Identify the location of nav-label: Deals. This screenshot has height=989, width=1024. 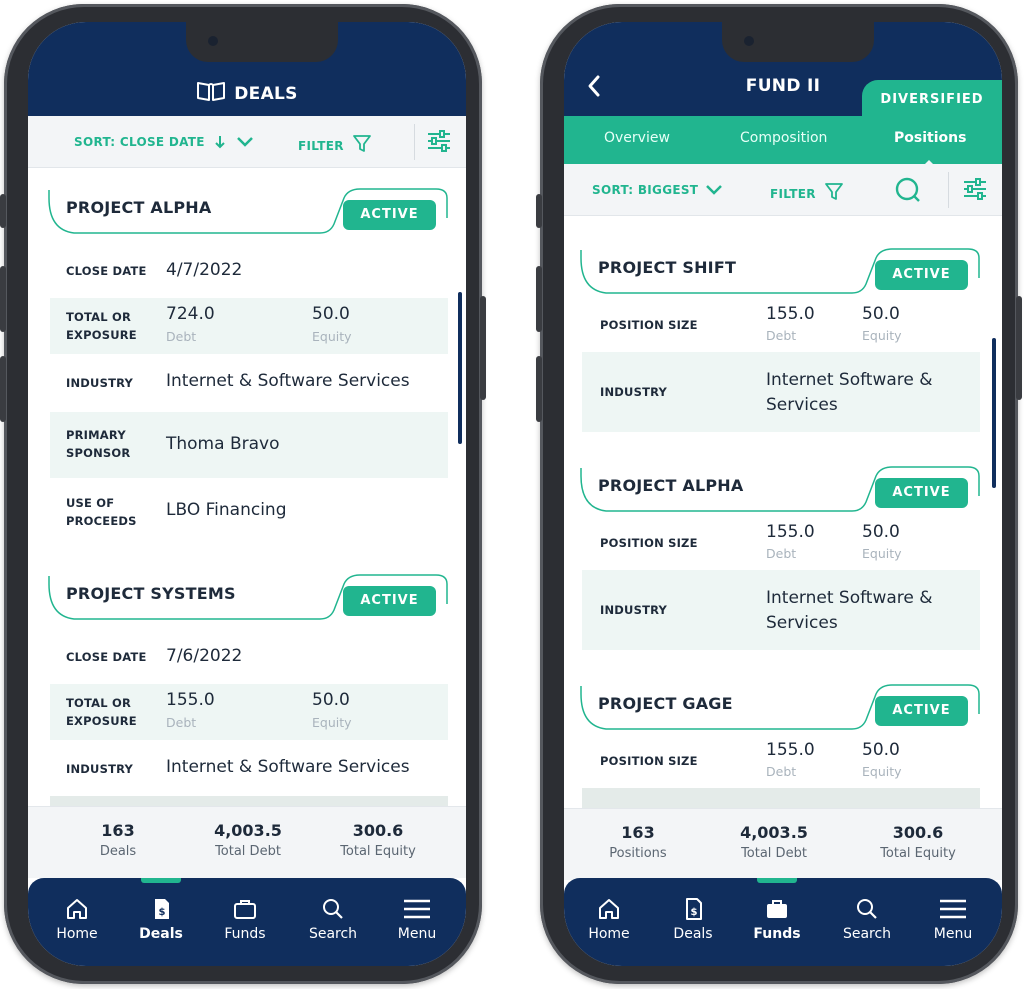
(161, 934).